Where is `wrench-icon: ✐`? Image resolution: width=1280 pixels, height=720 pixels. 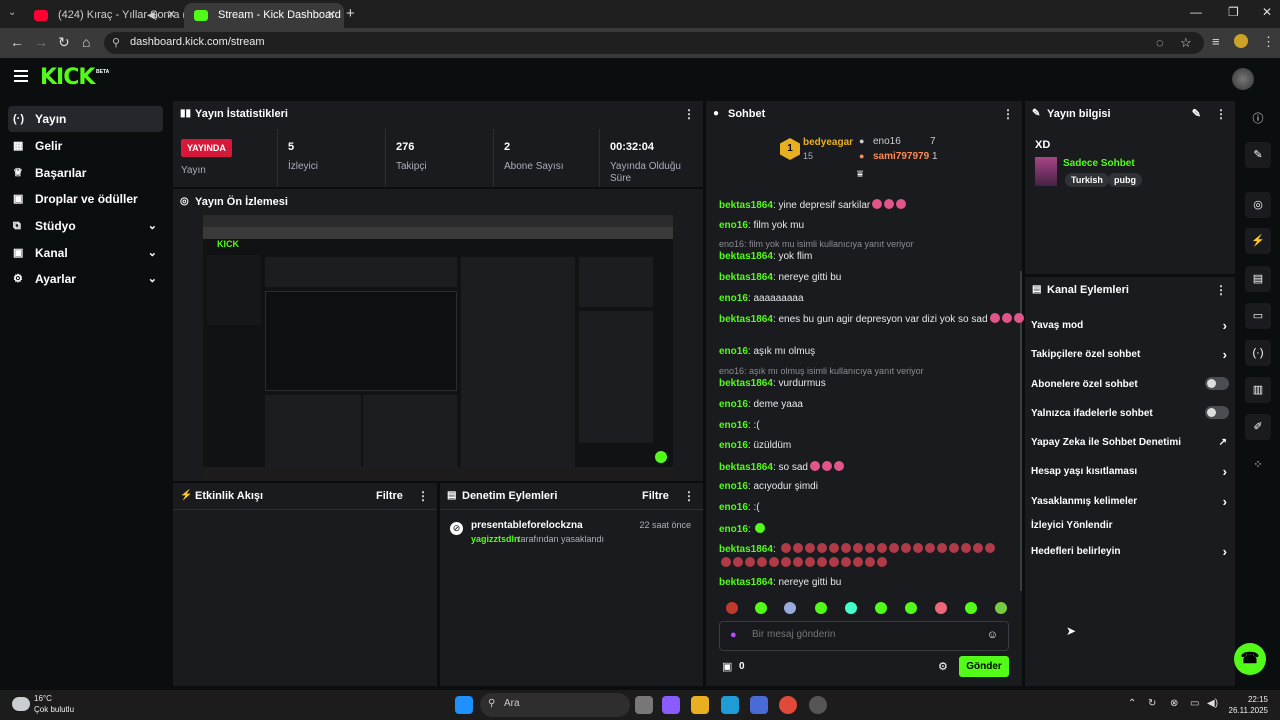
wrench-icon: ✐ is located at coordinates (1258, 427).